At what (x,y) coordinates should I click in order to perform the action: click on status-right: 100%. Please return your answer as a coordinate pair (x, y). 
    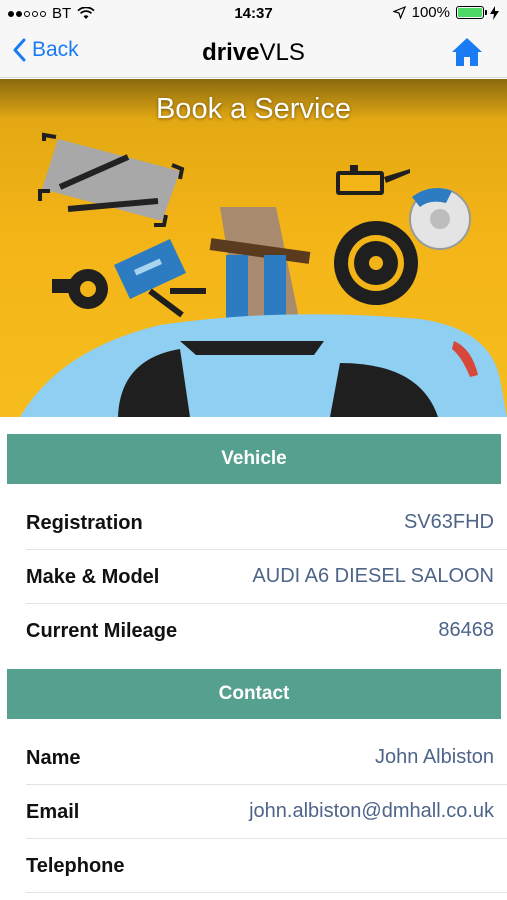
    Looking at the image, I should click on (445, 12).